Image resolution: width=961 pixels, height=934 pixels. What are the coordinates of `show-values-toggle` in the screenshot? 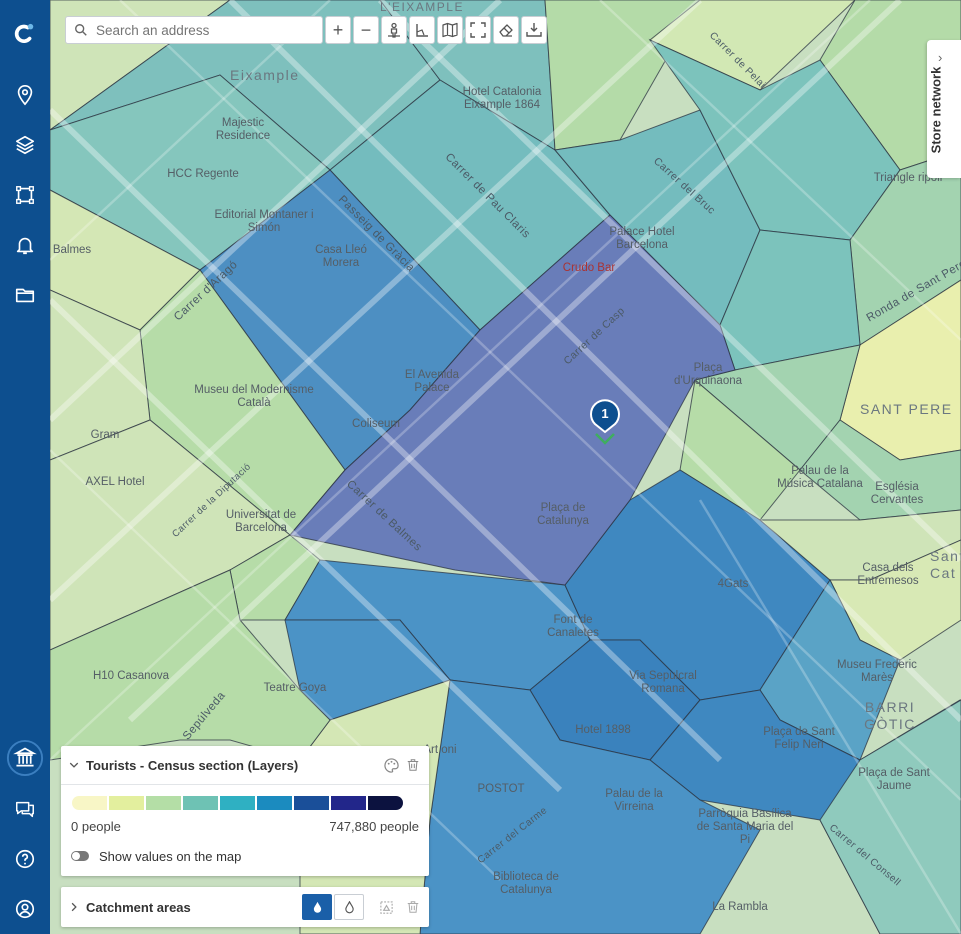 It's located at (80, 856).